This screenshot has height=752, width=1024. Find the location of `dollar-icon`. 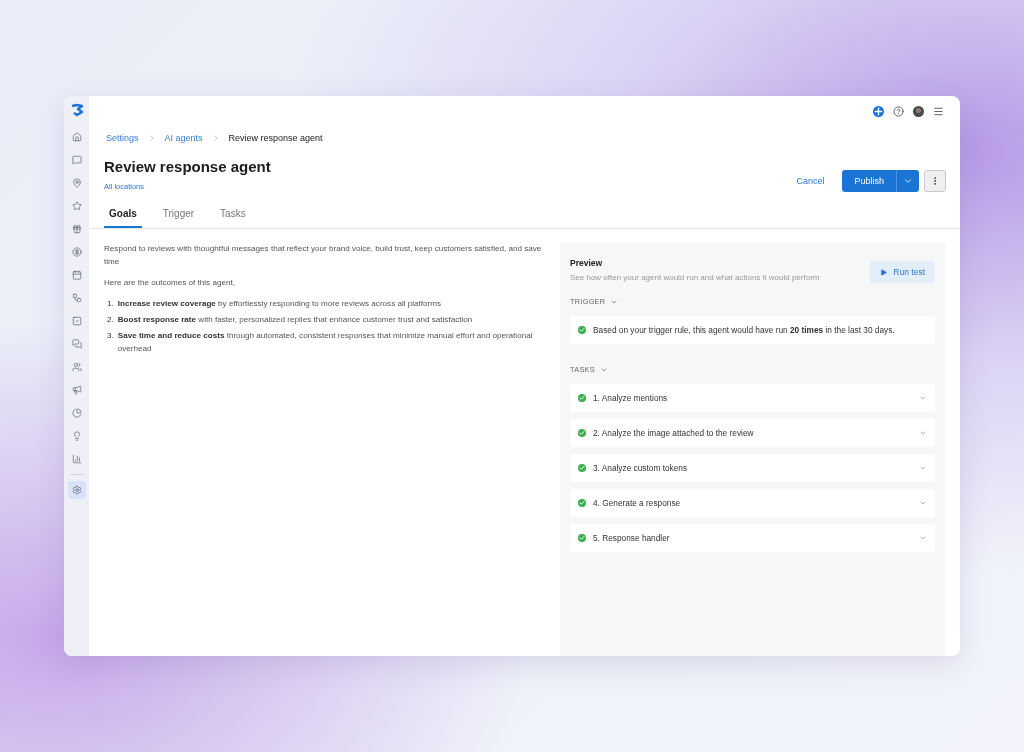

dollar-icon is located at coordinates (76, 252).